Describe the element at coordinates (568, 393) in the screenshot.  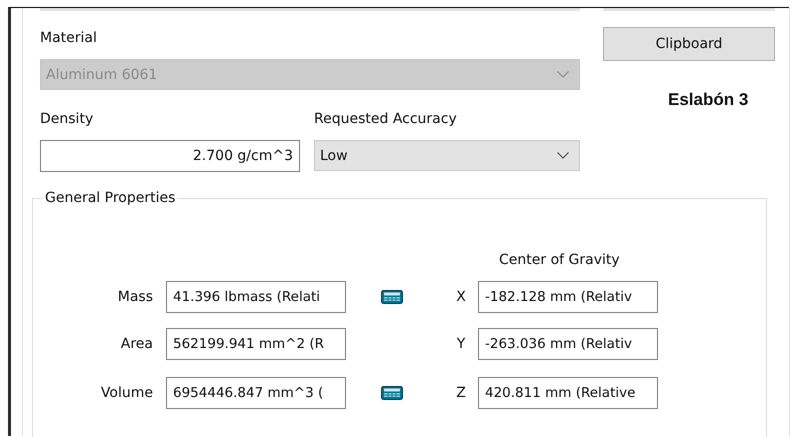
I see `cog-field: 420.811 mm (Relative` at that location.